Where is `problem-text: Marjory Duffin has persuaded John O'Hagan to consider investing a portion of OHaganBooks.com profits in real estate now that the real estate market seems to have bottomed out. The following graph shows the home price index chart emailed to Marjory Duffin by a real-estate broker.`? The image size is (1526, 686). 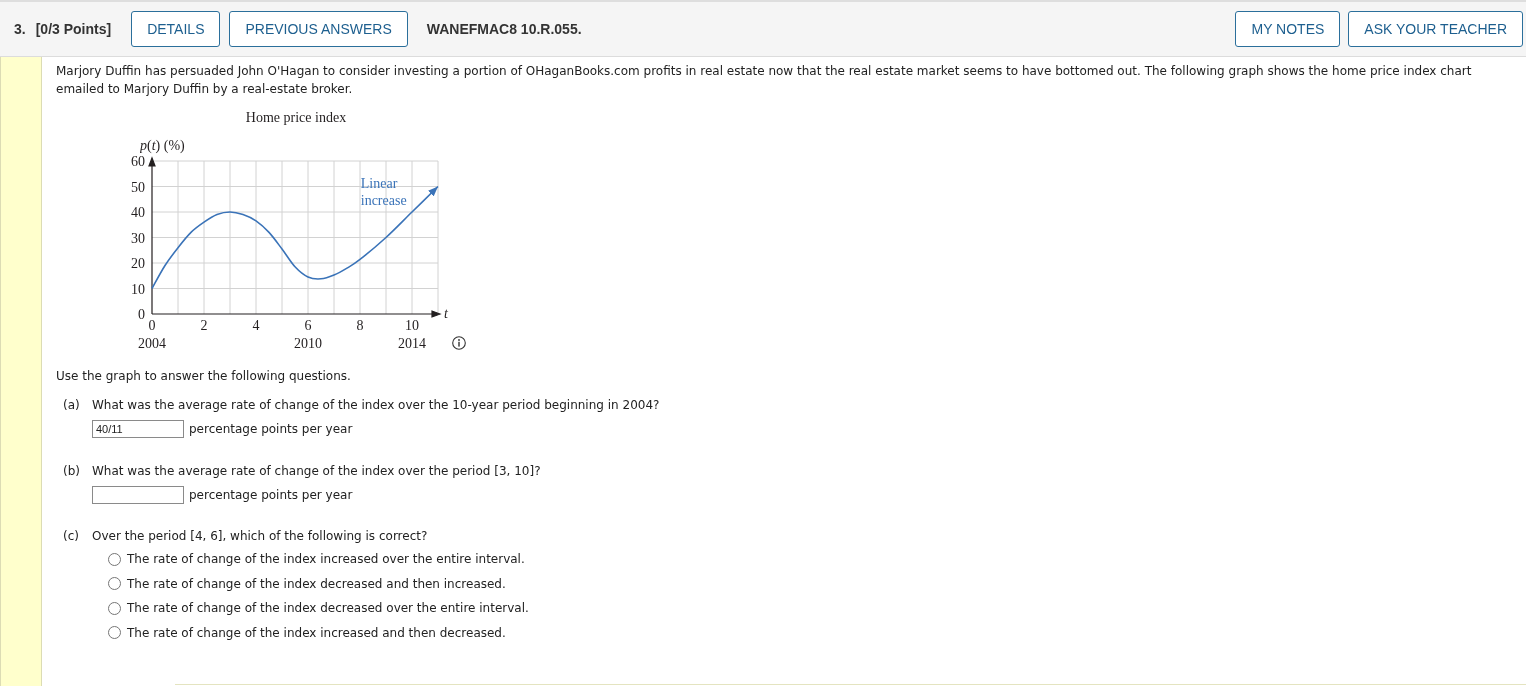 problem-text: Marjory Duffin has persuaded John O'Hagan to consider investing a portion of OHaganBooks.com profits in real estate now that the real estate market seems to have bottomed out. The following graph shows the home price index chart emailed to Marjory Duffin by a real-estate broker. is located at coordinates (764, 80).